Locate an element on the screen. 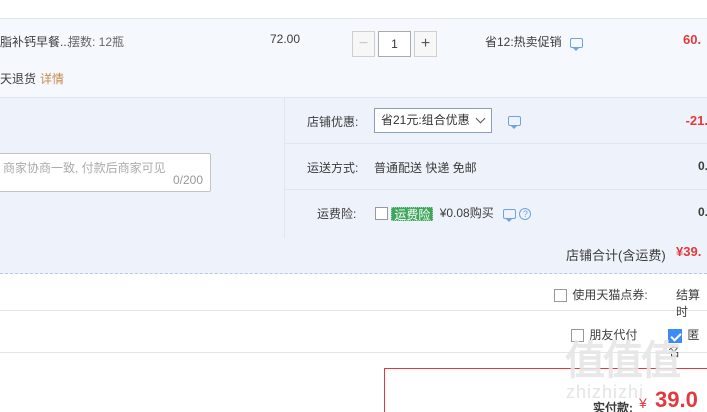 The image size is (707, 412). tmall-coupon-label: 使用天猫点券: is located at coordinates (610, 295).